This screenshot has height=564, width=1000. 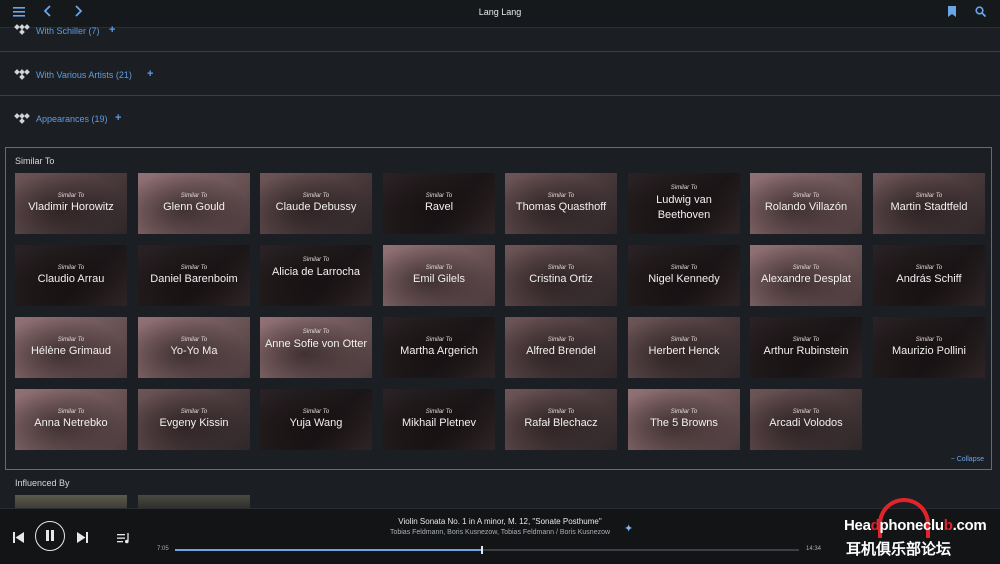 I want to click on similar-artist-tile: Similar To Ludwig van Beethoven, so click(x=684, y=203).